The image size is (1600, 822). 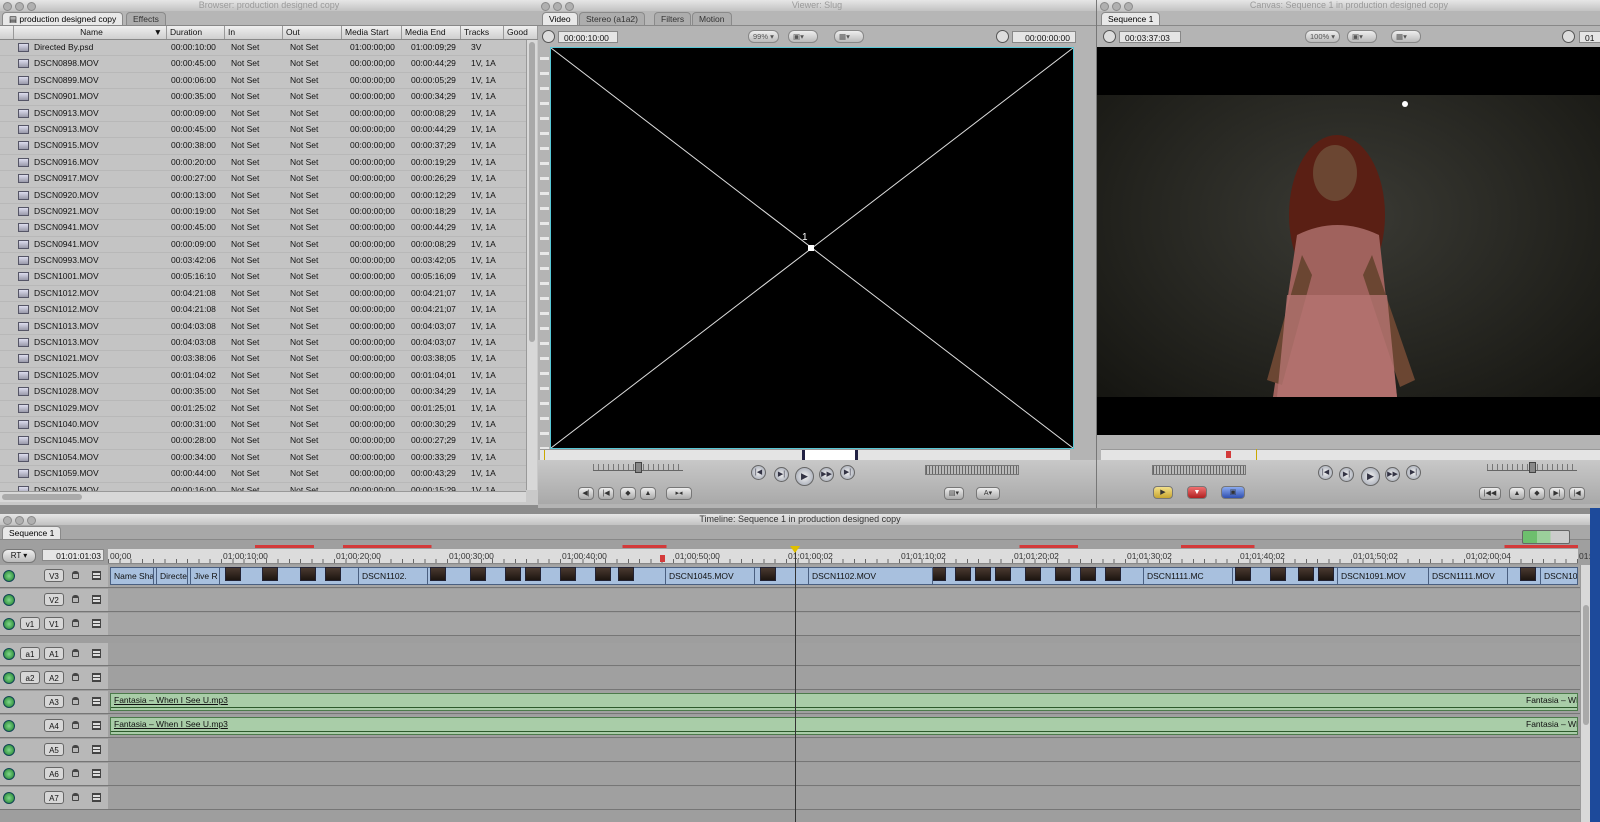 I want to click on audio-clip: Fantasia – When I See U.mp3 Fantasia – Wh, so click(x=844, y=726).